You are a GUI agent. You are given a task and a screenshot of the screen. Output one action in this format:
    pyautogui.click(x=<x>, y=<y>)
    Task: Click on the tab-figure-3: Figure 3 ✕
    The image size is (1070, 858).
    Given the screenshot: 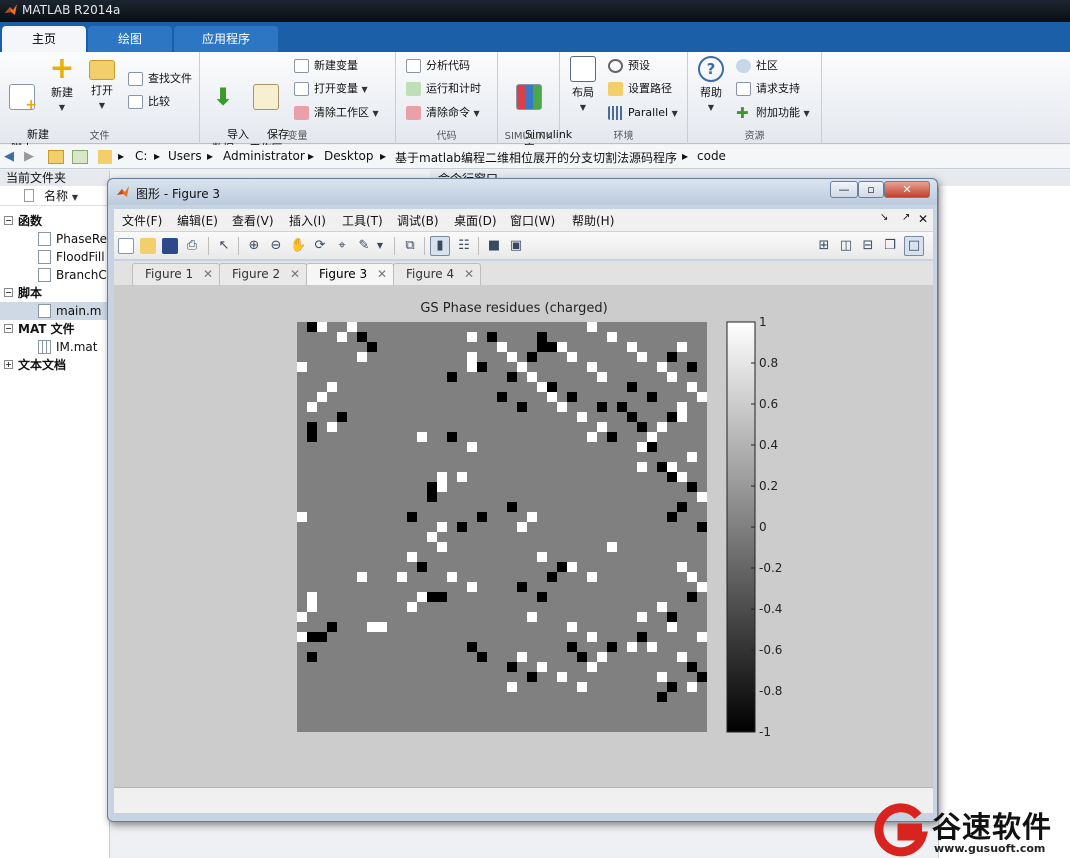 What is the action you would take?
    pyautogui.click(x=350, y=274)
    